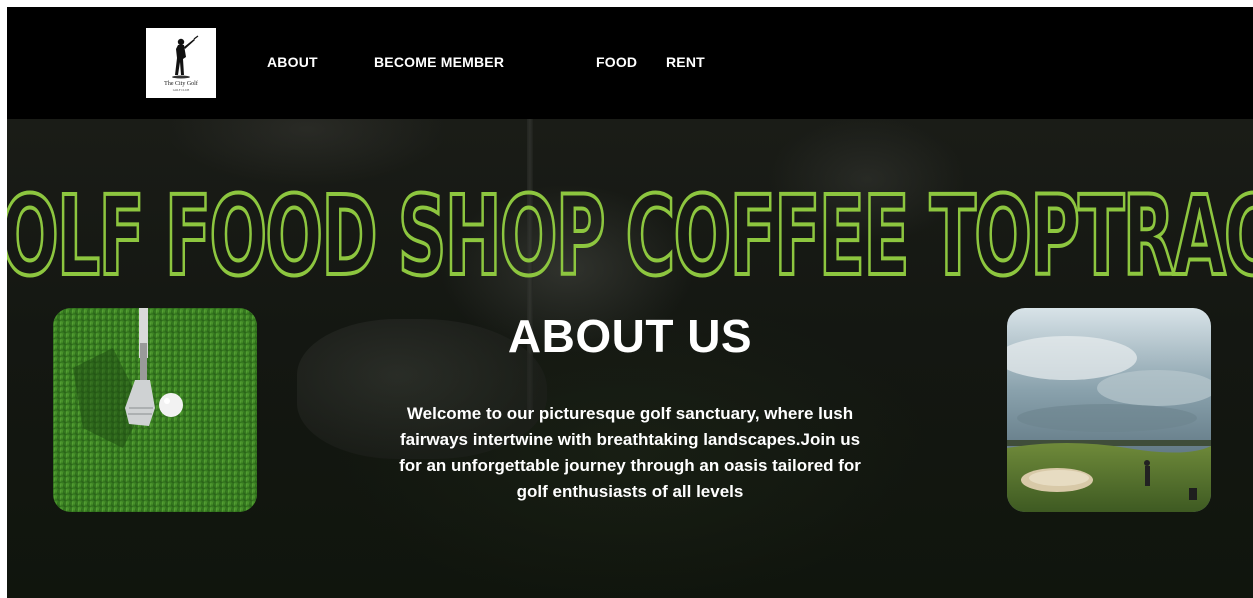  I want to click on logo-tagline: GOLF CLUB, so click(181, 90).